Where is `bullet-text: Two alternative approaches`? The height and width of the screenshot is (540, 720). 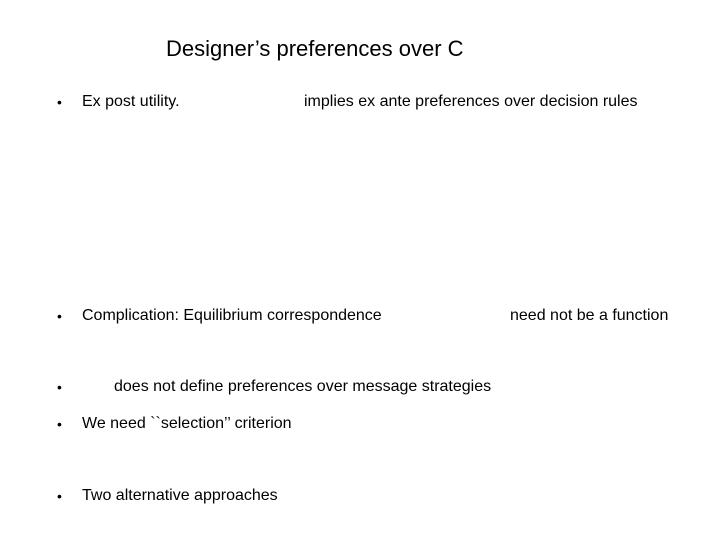 bullet-text: Two alternative approaches is located at coordinates (180, 495).